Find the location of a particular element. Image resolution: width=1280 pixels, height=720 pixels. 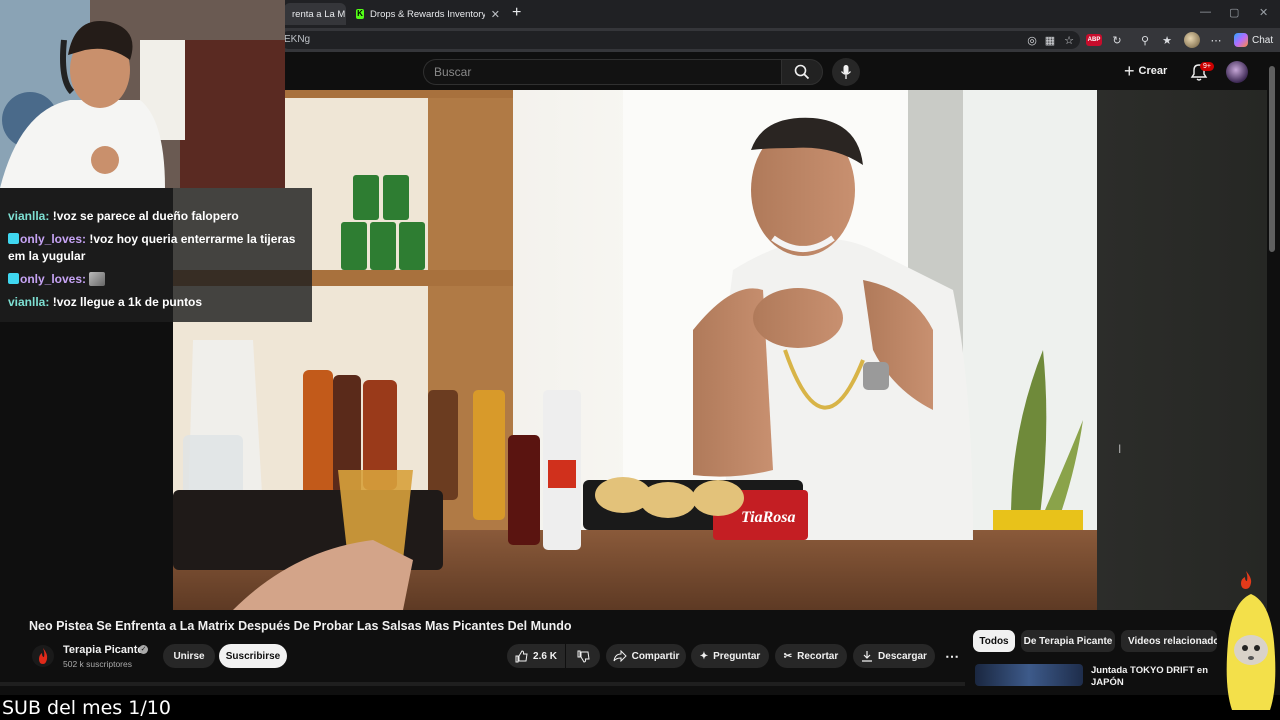

voice-search-button is located at coordinates (846, 72).